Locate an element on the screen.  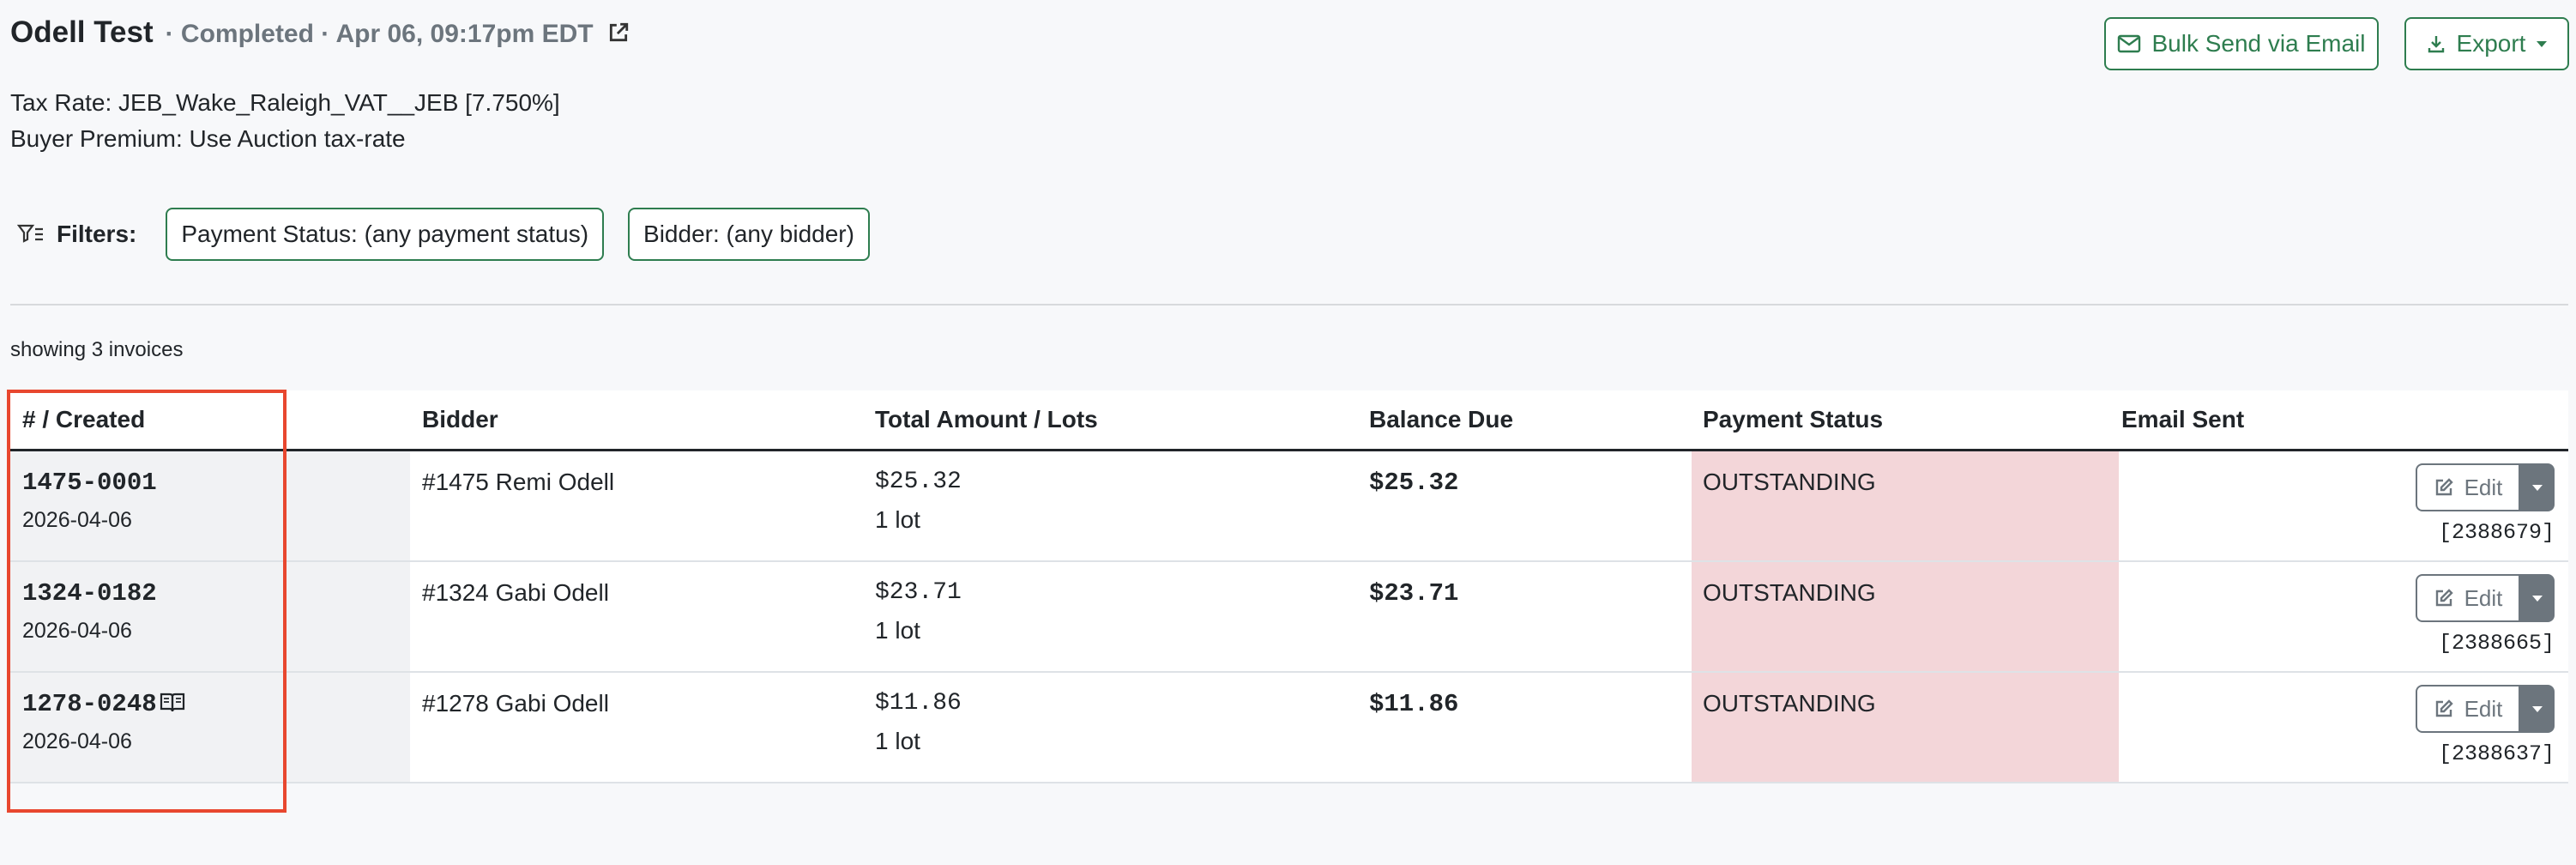
auction-status: · Completed · Apr 06, 09:17pm EDT is located at coordinates (379, 34).